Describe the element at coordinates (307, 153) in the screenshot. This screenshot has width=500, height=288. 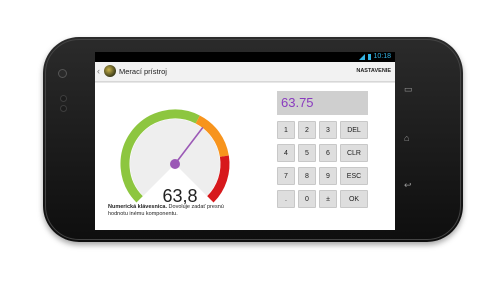
I see `key-5: 5` at that location.